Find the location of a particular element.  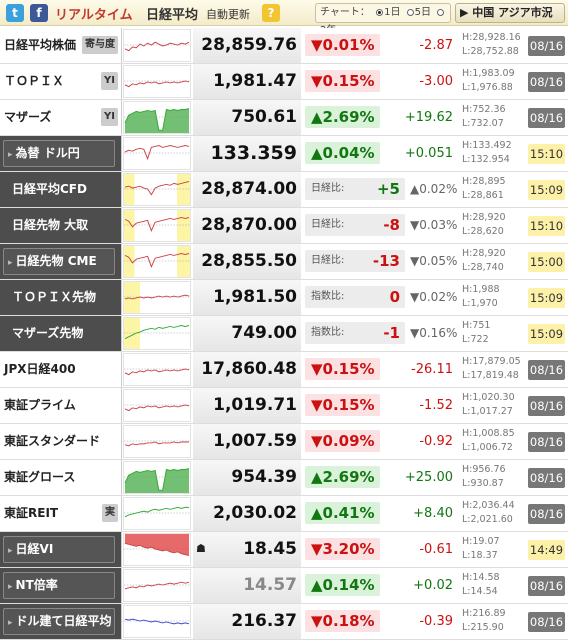

row-label-text: マザーズ is located at coordinates (28, 117).